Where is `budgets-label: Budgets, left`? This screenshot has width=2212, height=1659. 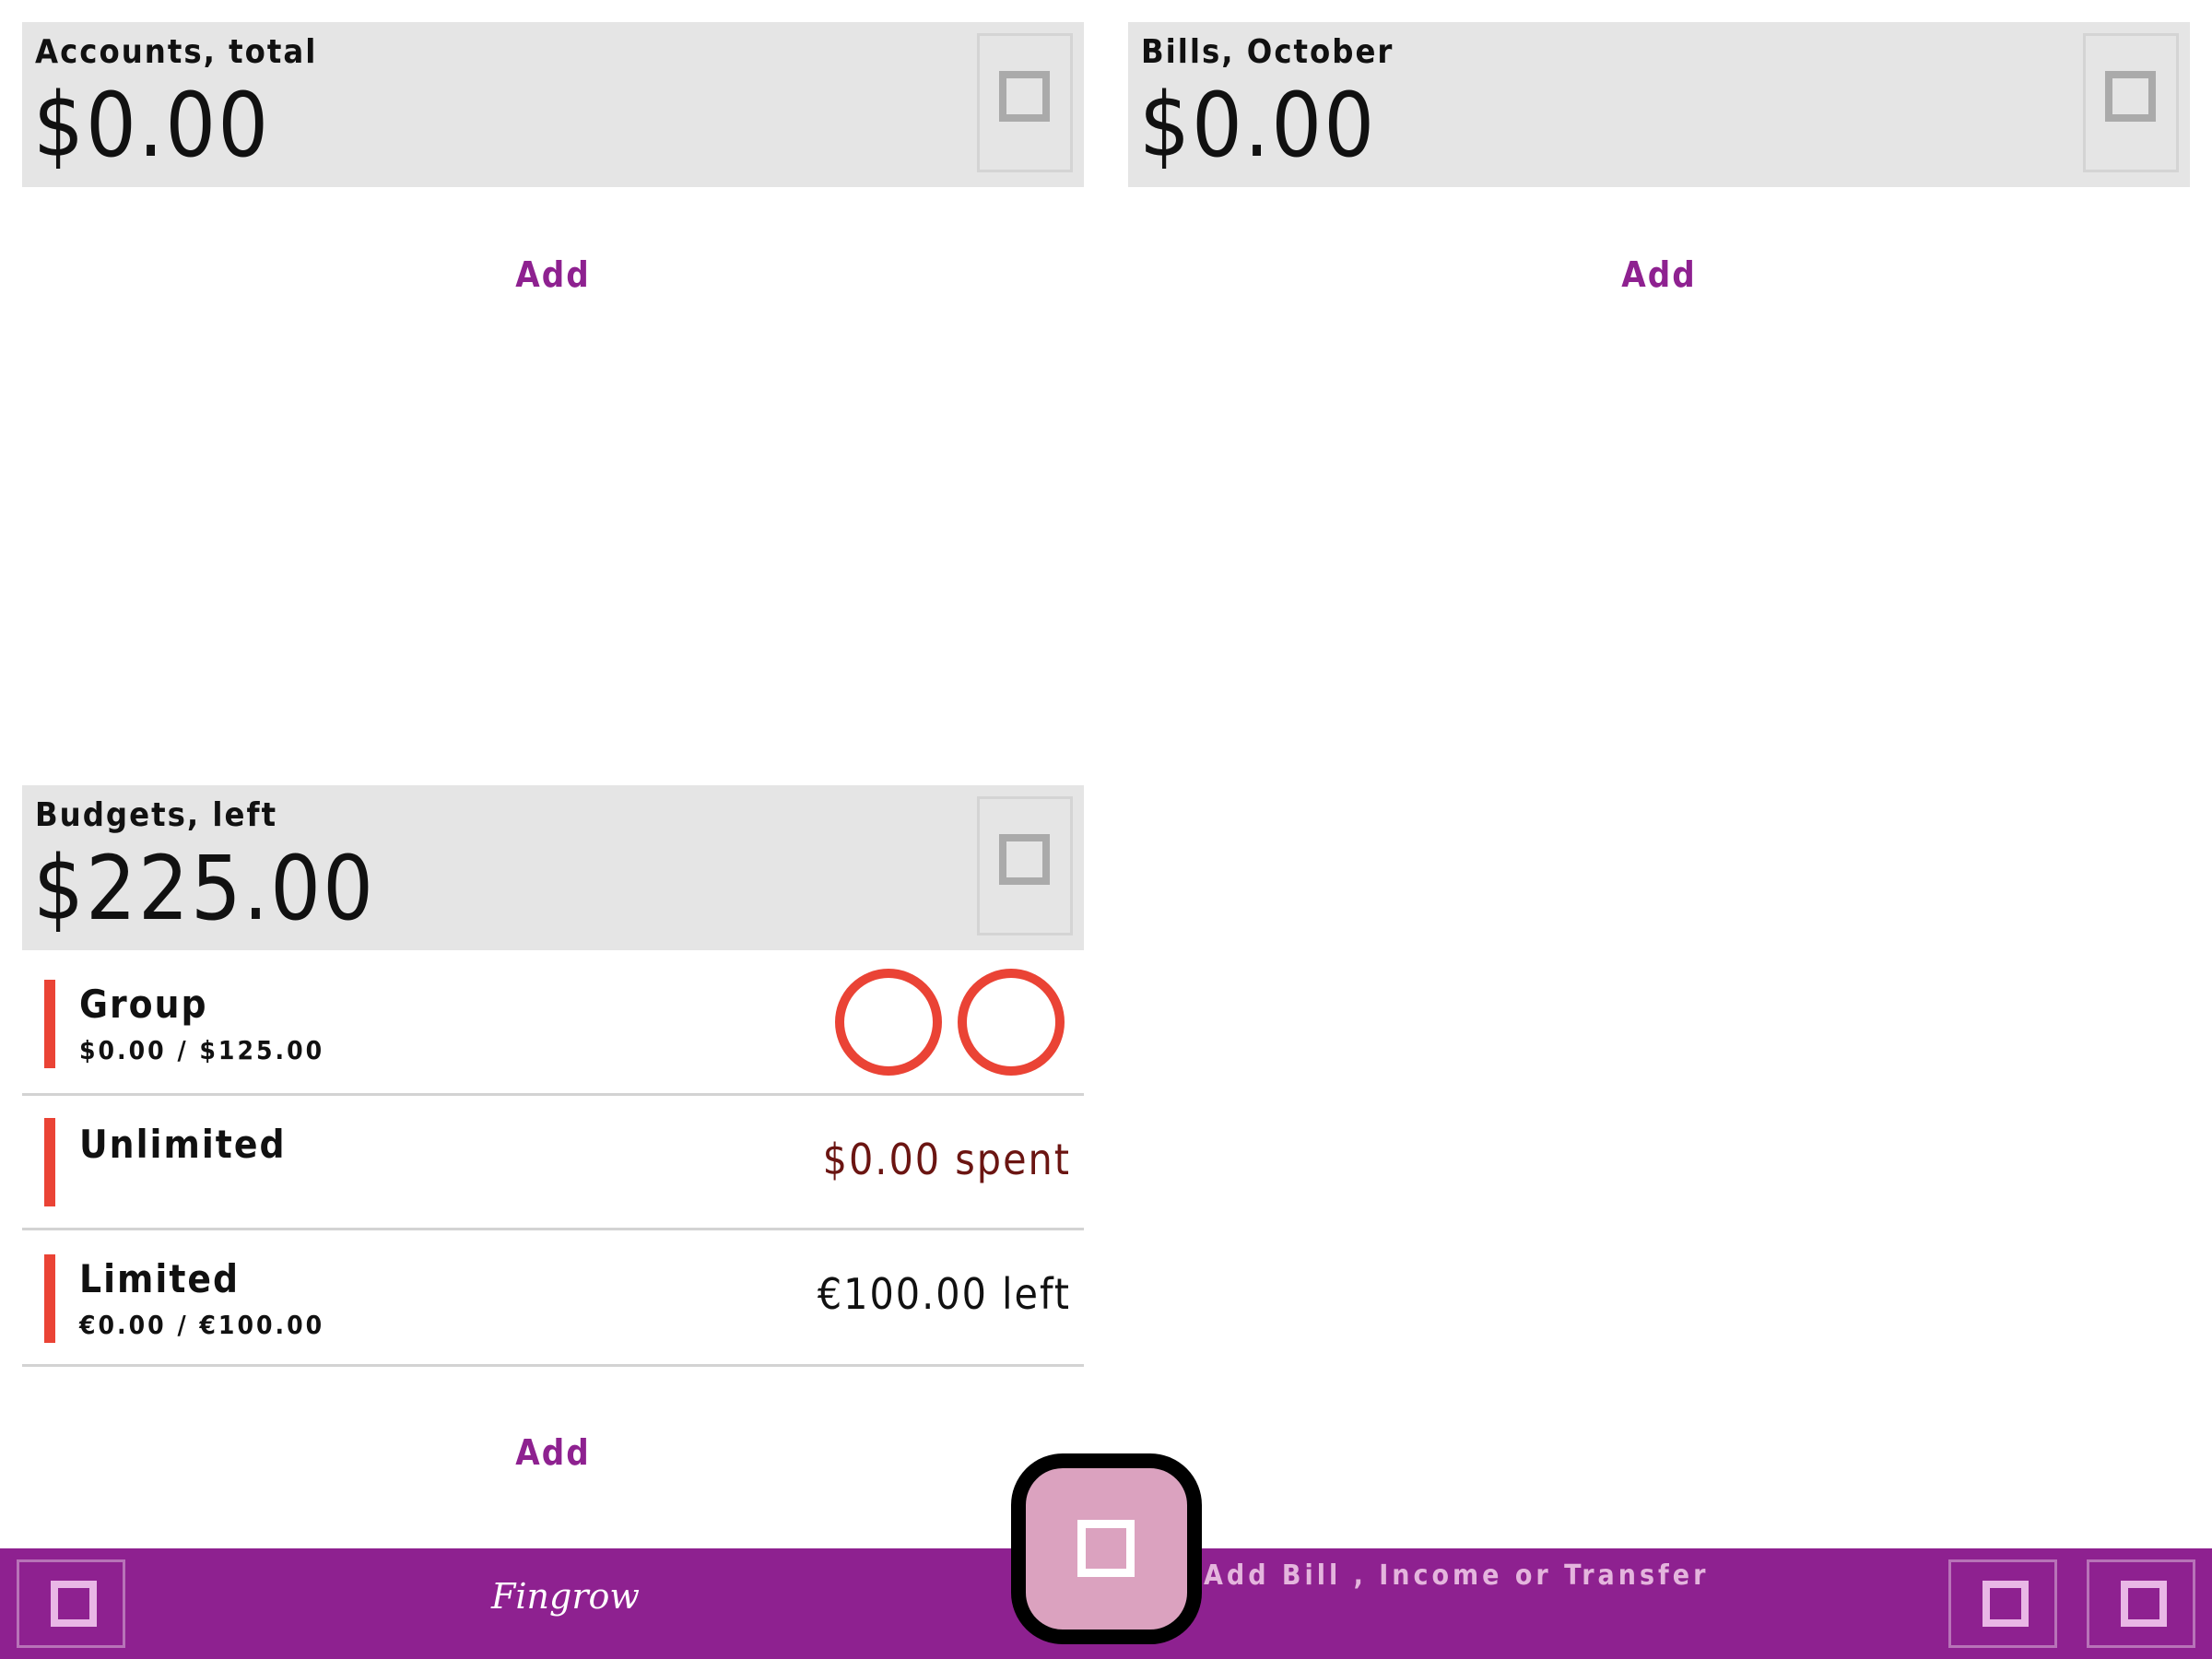
budgets-label: Budgets, left is located at coordinates (156, 815).